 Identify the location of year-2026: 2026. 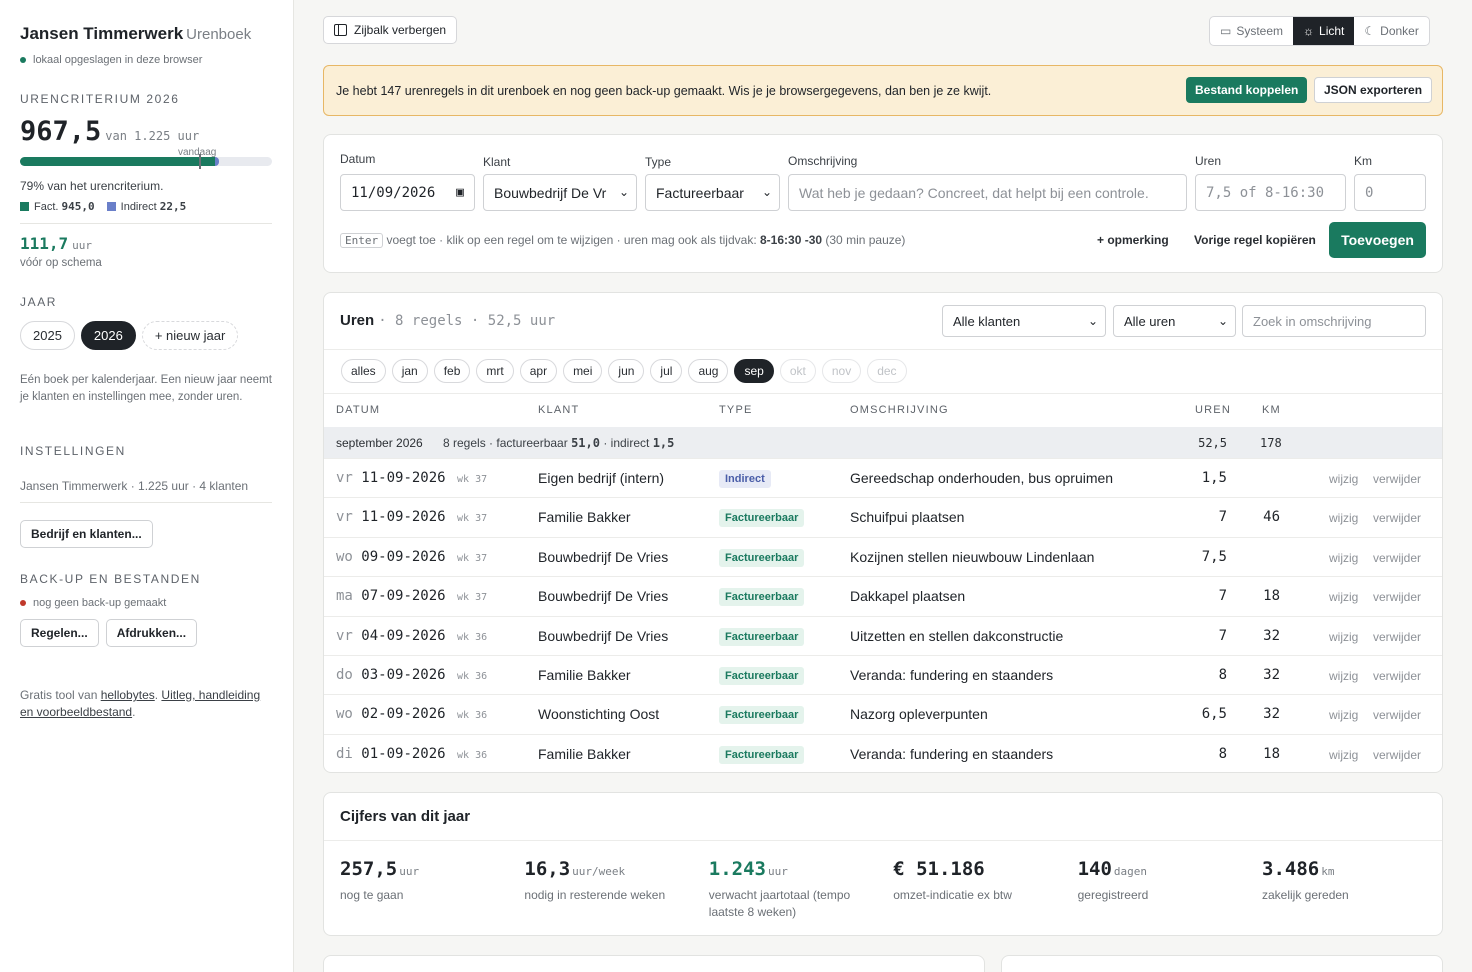
(108, 335).